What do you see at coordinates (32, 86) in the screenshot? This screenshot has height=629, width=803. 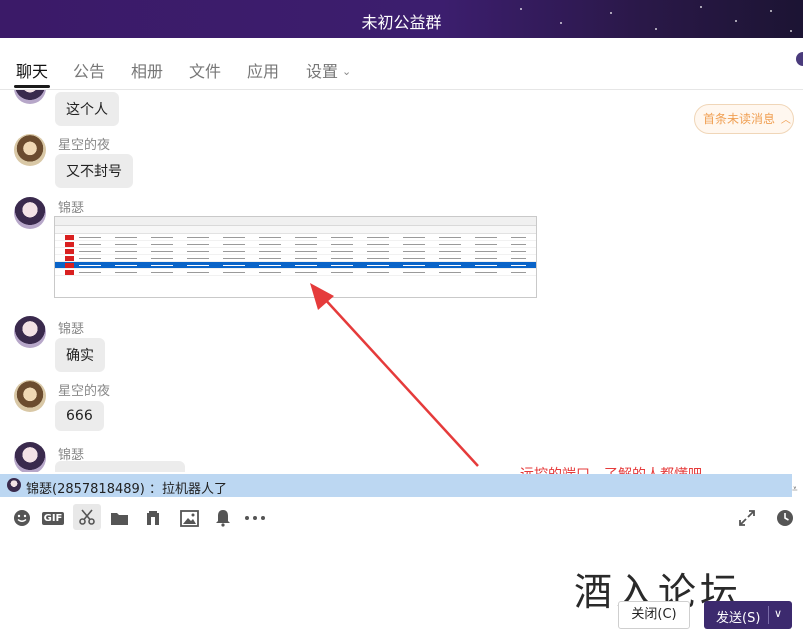 I see `active-tab-indicator` at bounding box center [32, 86].